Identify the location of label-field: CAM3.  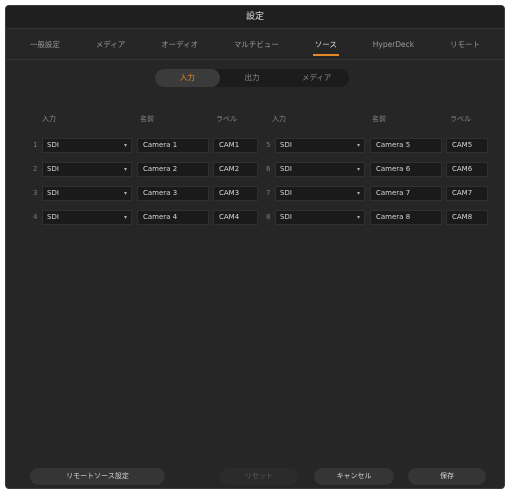
(235, 193).